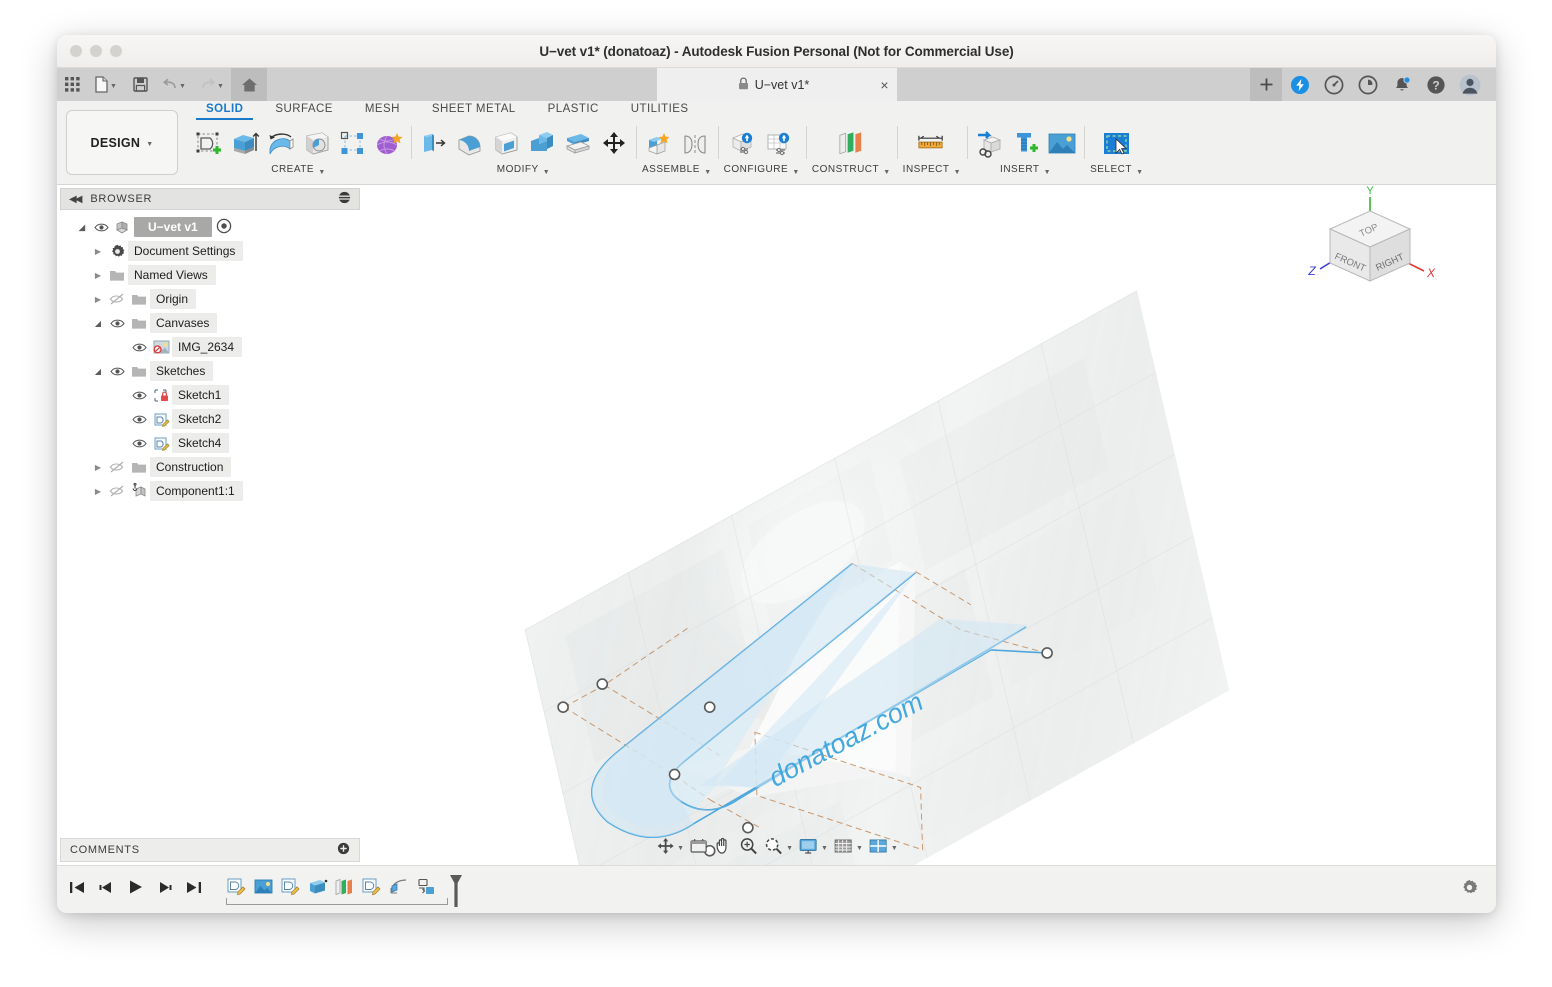  Describe the element at coordinates (210, 275) in the screenshot. I see `tree-node-named-views: ▶ Named Views` at that location.